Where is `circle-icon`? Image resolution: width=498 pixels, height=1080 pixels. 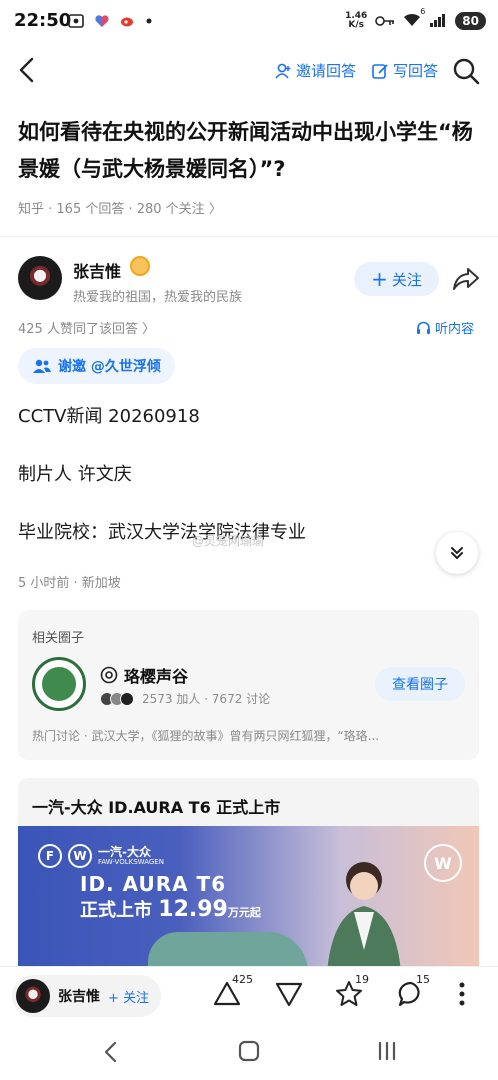 circle-icon is located at coordinates (109, 675).